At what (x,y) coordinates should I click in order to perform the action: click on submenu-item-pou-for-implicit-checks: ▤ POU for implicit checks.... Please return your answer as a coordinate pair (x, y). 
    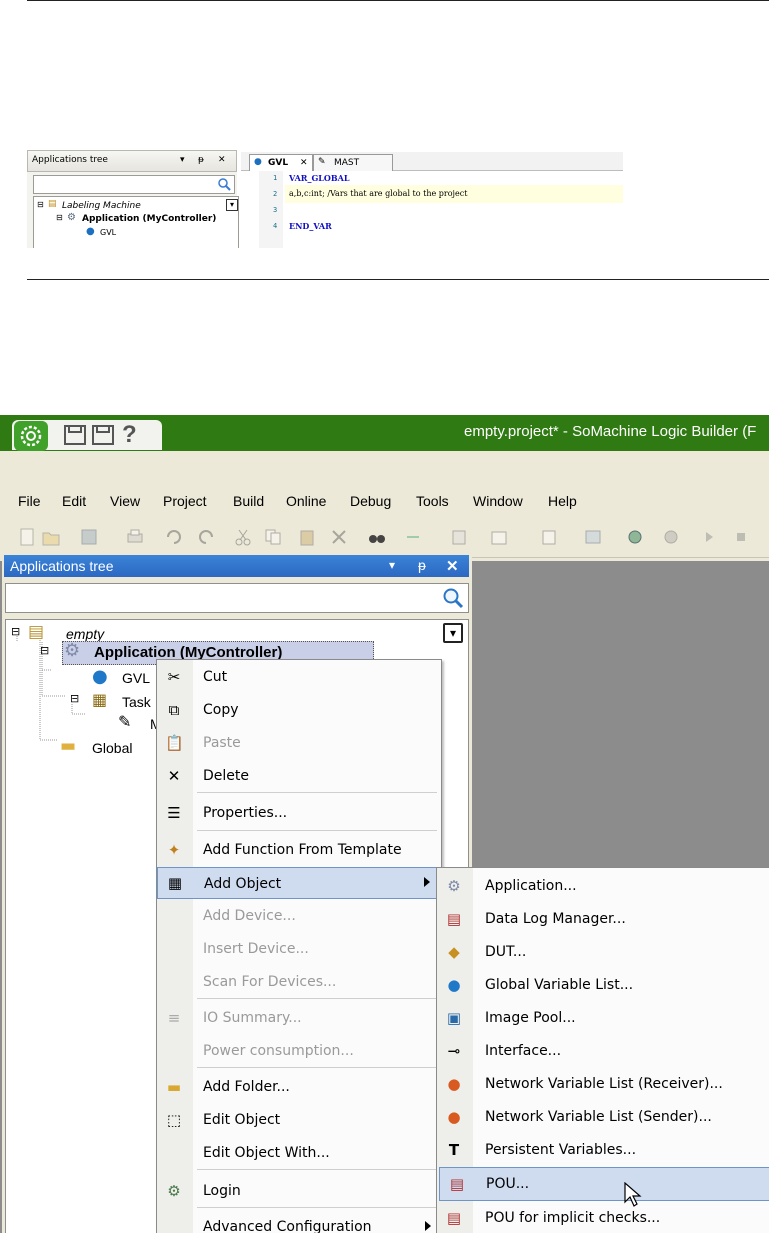
    Looking at the image, I should click on (603, 1217).